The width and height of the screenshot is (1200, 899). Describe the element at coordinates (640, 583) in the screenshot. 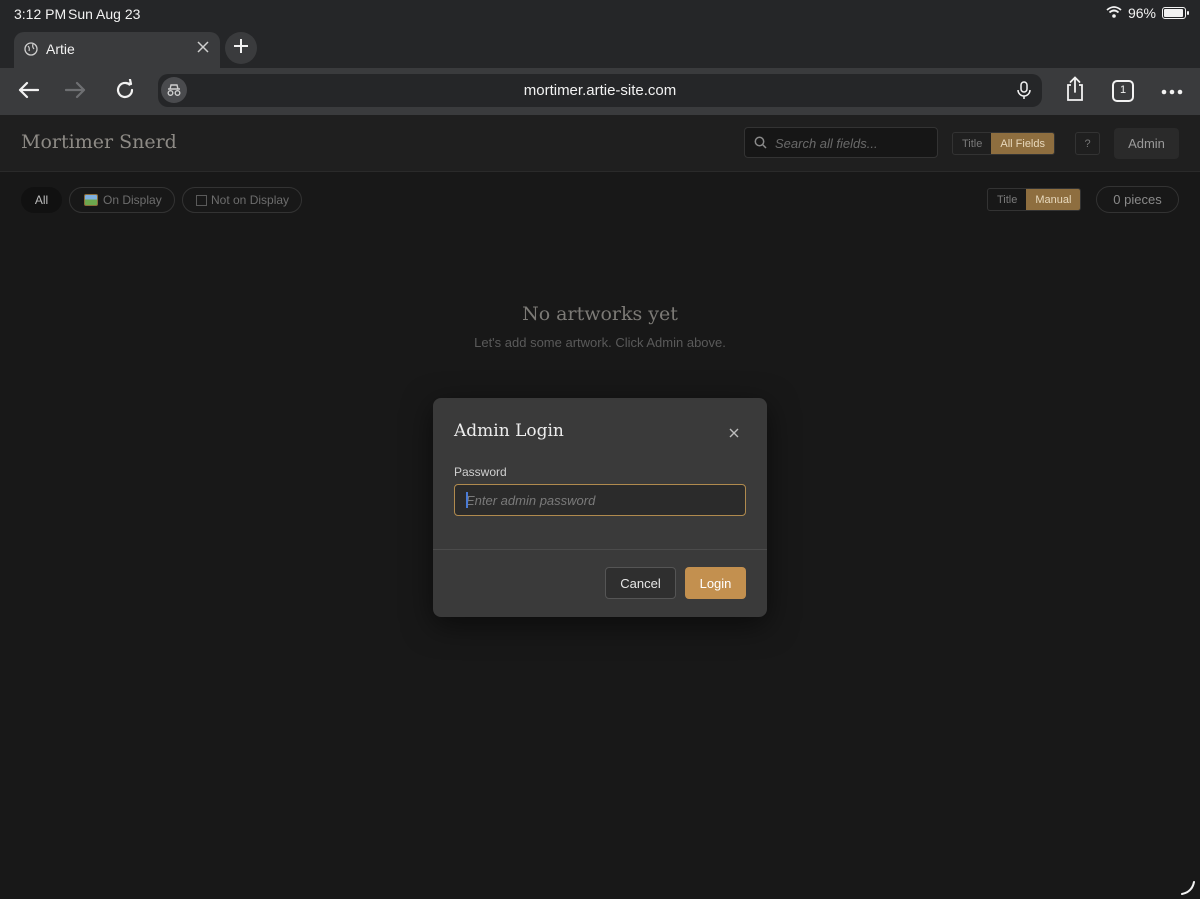

I see `cancel-button: Cancel` at that location.